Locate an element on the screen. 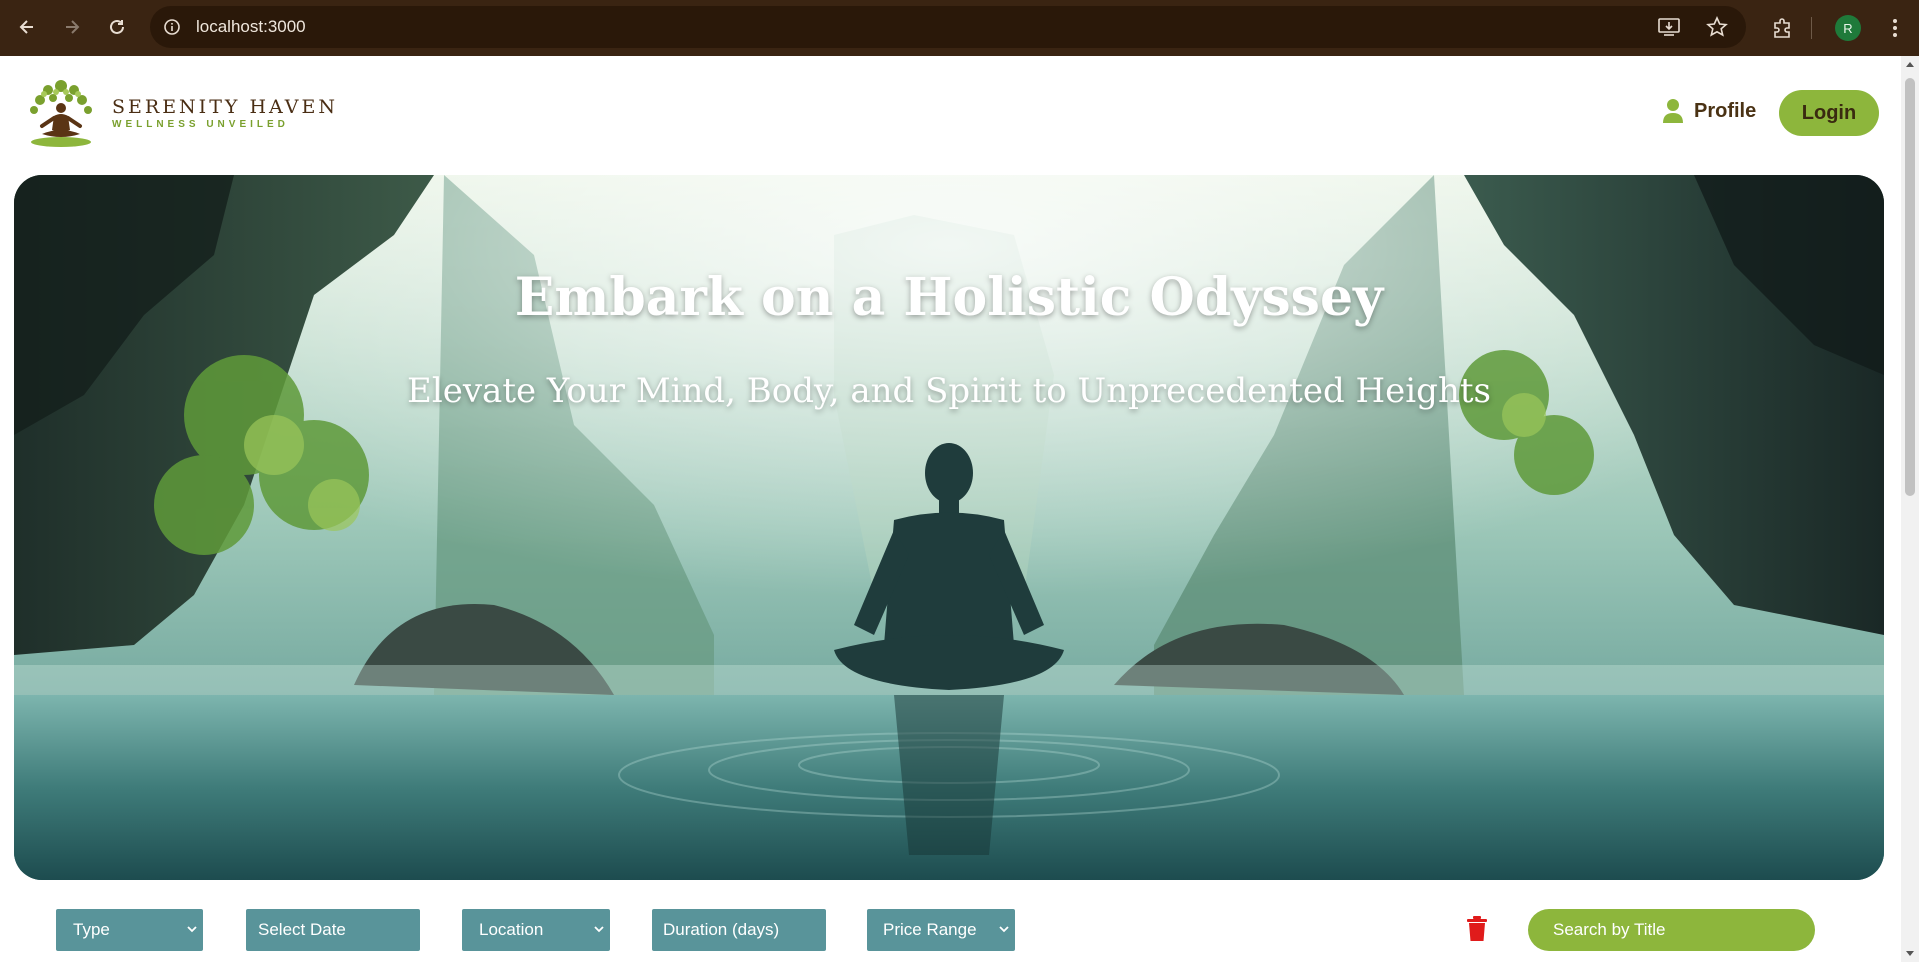 The image size is (1919, 962). duration-input: Duration (days) is located at coordinates (739, 930).